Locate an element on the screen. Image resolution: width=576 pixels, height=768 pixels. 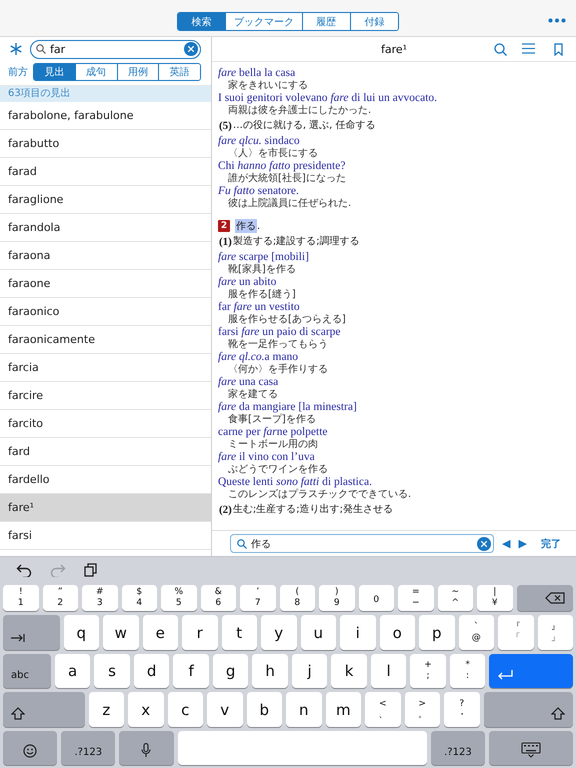
result-item: farabolone, farabulone is located at coordinates (105, 116).